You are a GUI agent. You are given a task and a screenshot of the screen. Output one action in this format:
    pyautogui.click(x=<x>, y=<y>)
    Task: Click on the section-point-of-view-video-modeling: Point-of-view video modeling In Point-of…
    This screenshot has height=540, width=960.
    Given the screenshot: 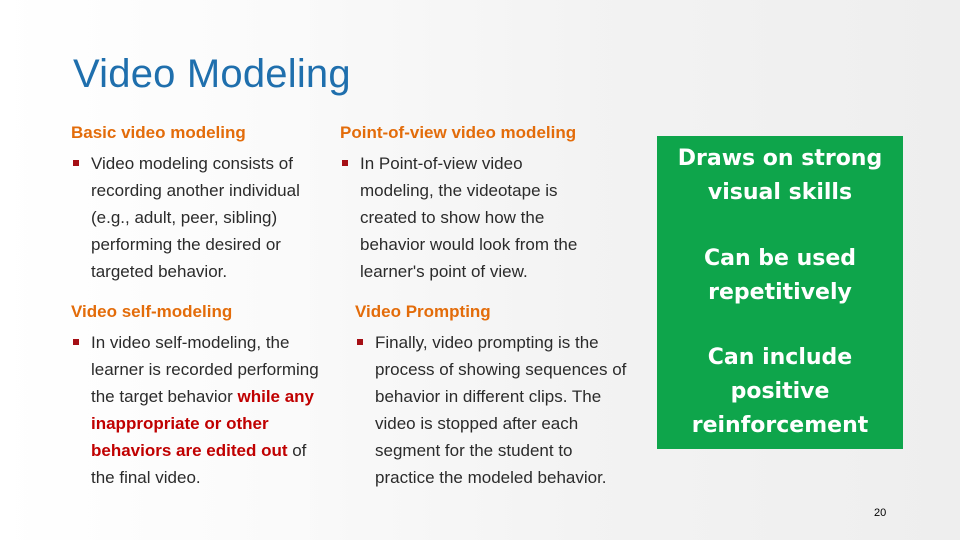 What is the action you would take?
    pyautogui.click(x=477, y=204)
    